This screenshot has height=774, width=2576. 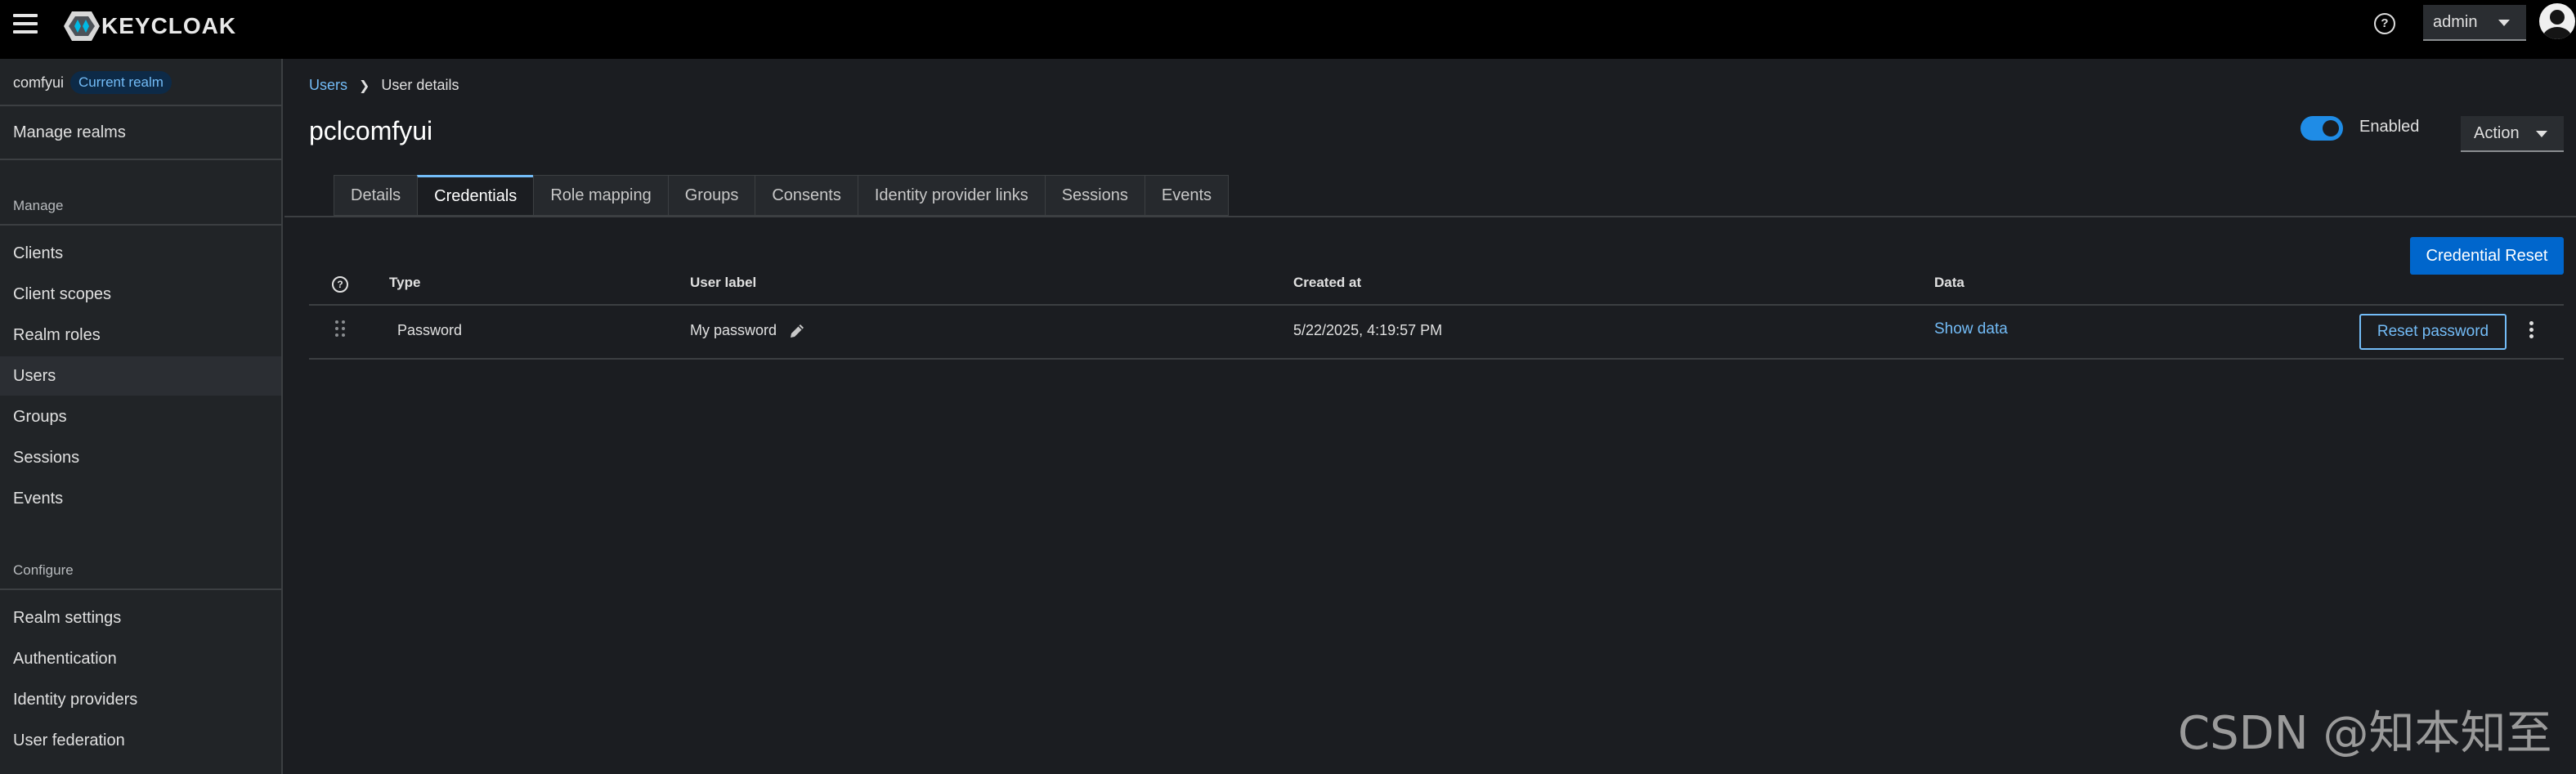 What do you see at coordinates (2322, 128) in the screenshot?
I see `enabled-toggle` at bounding box center [2322, 128].